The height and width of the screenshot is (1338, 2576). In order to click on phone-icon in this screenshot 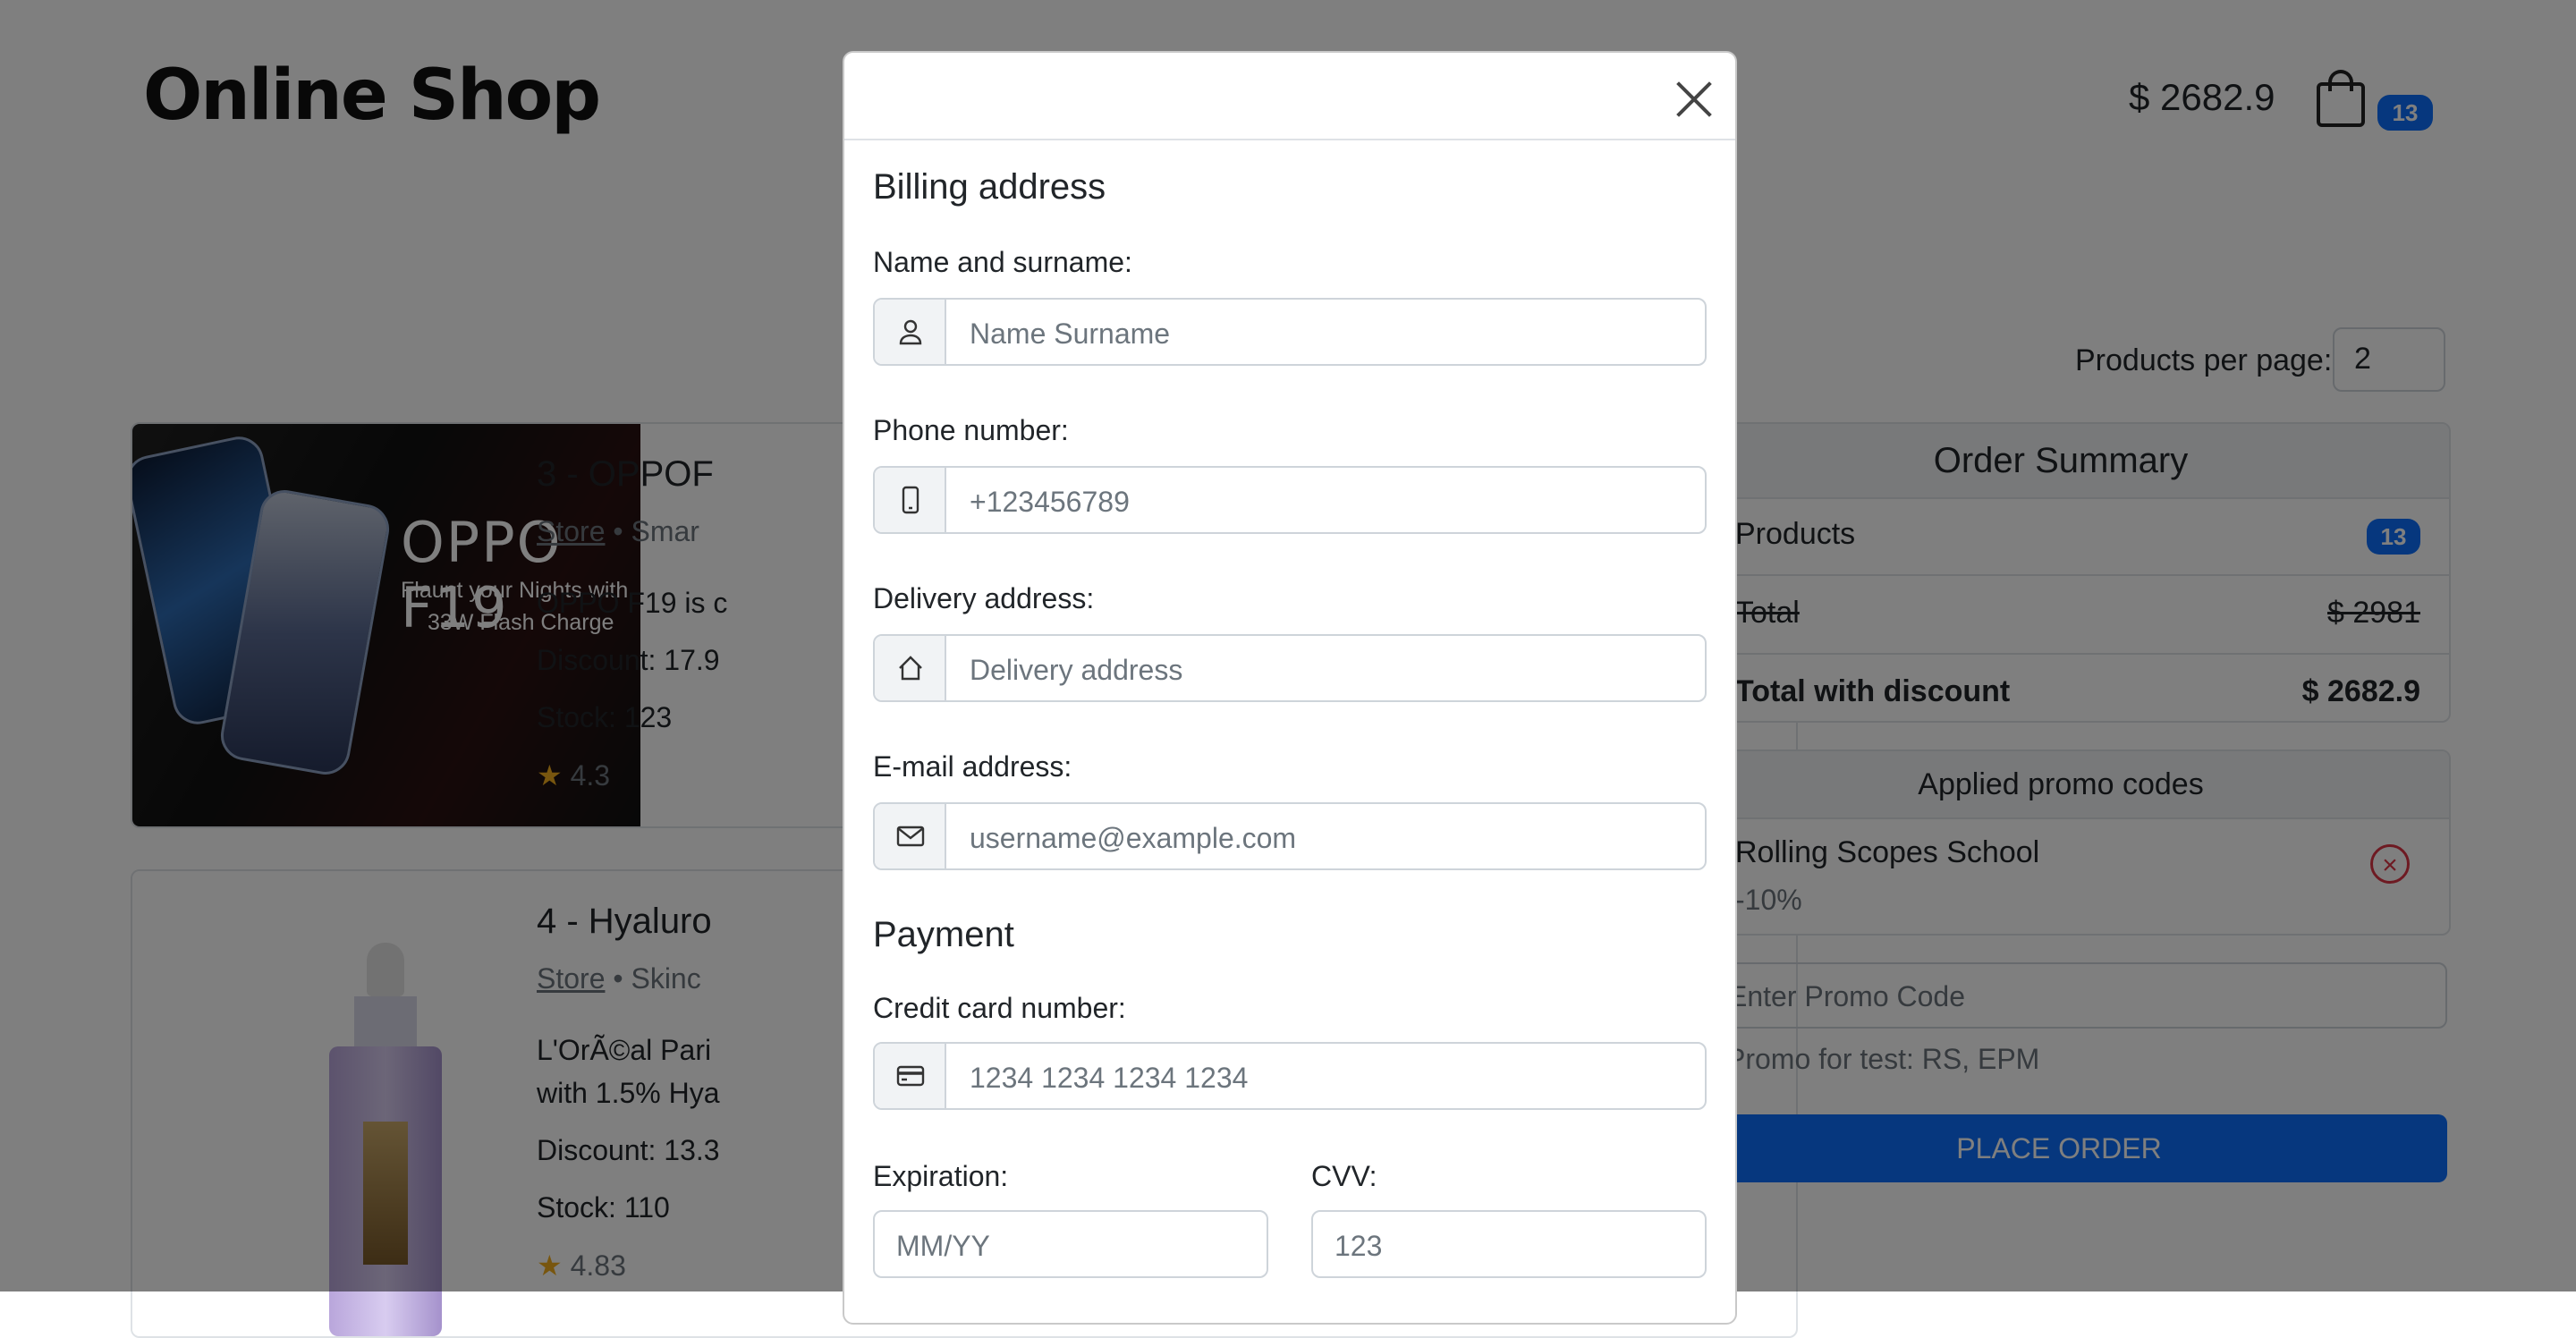, I will do `click(910, 500)`.